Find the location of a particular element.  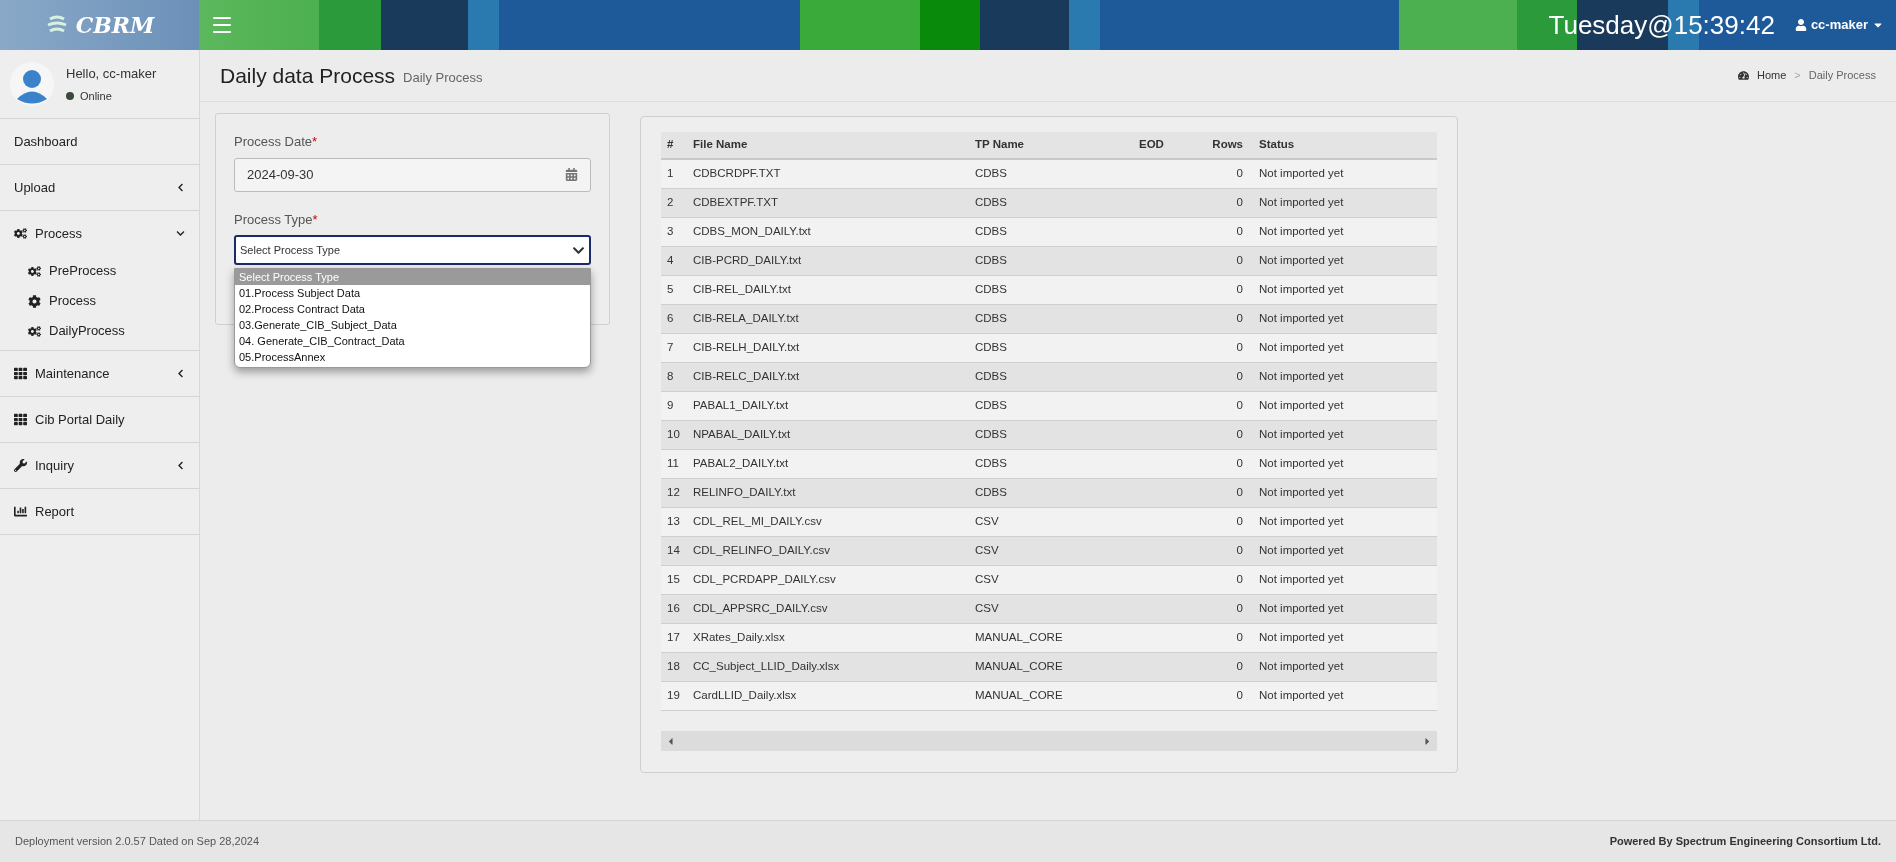

chevron-down-icon is located at coordinates (180, 233).